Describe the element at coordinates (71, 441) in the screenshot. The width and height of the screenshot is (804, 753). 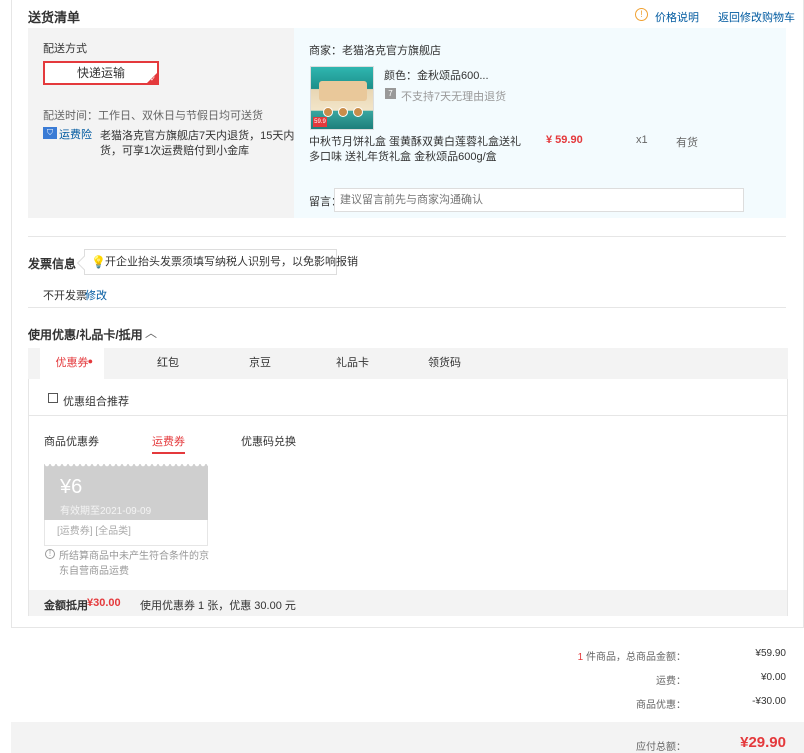
I see `subtab-goods-coupon: 商品优惠券` at that location.